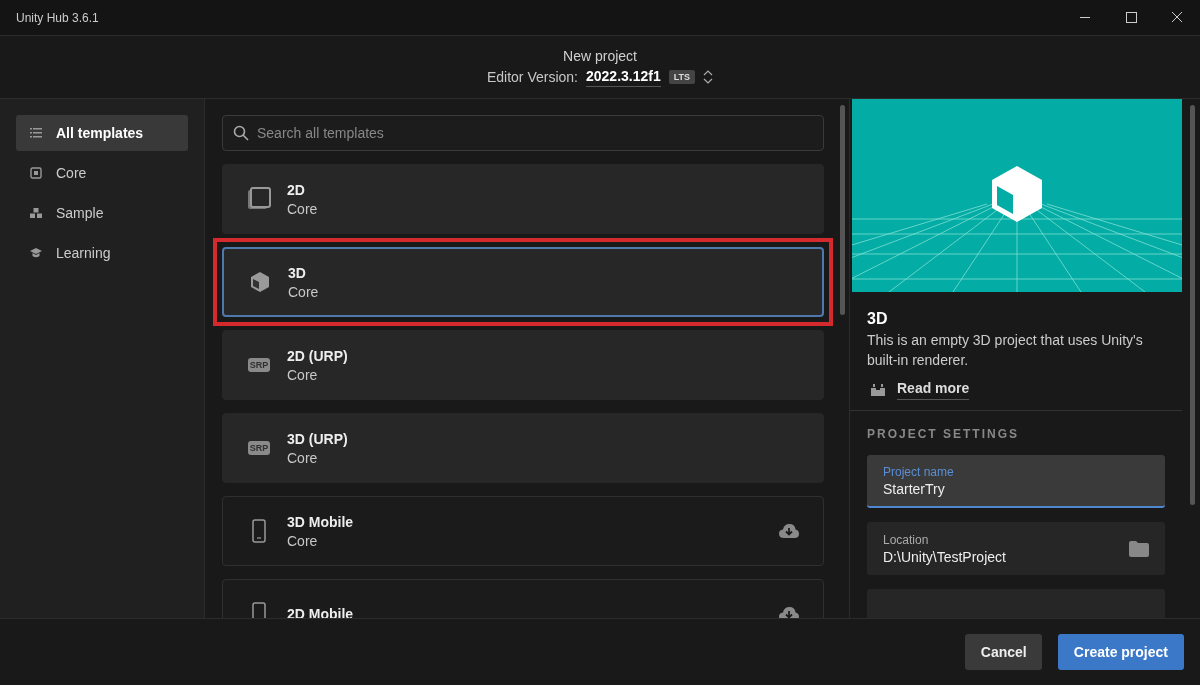 This screenshot has height=685, width=1200. I want to click on template-card: 2D Core, so click(523, 199).